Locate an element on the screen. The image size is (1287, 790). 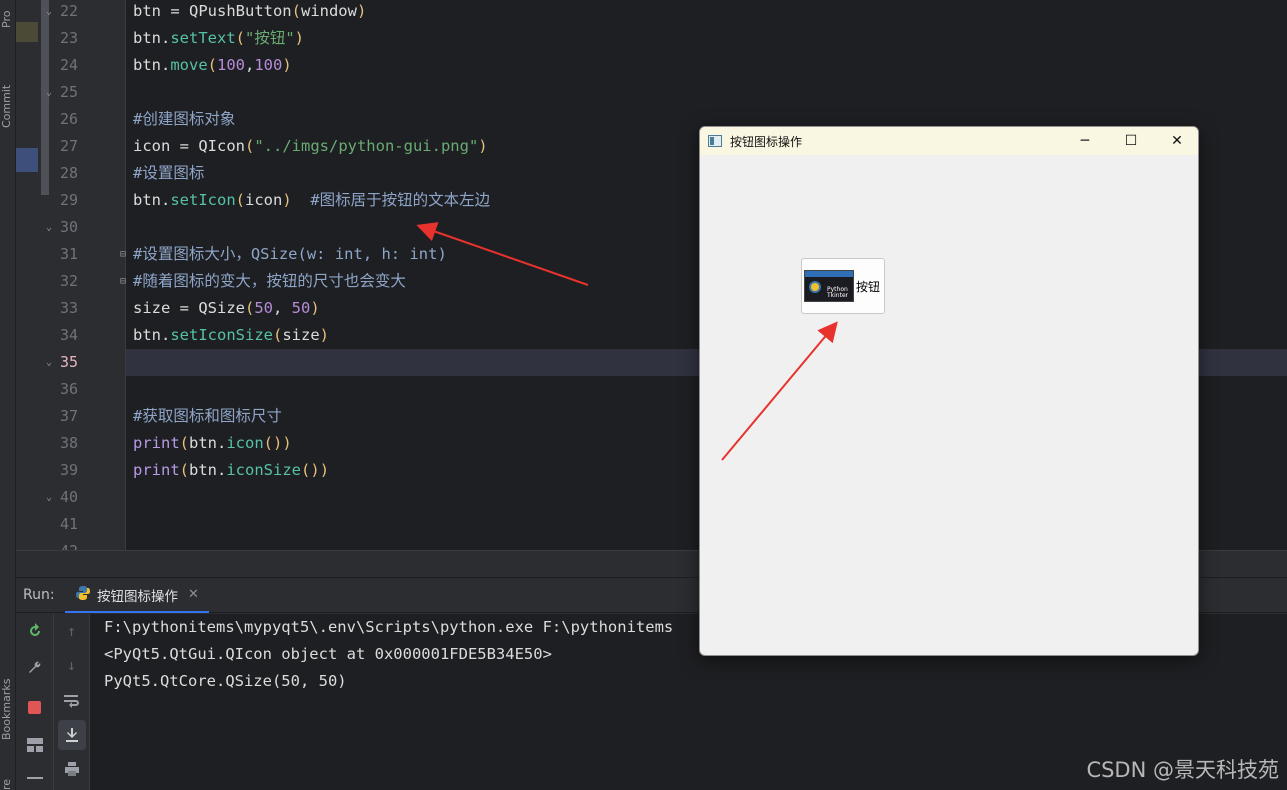
qt-push-button: Python Tkinter 按钮 is located at coordinates (843, 286).